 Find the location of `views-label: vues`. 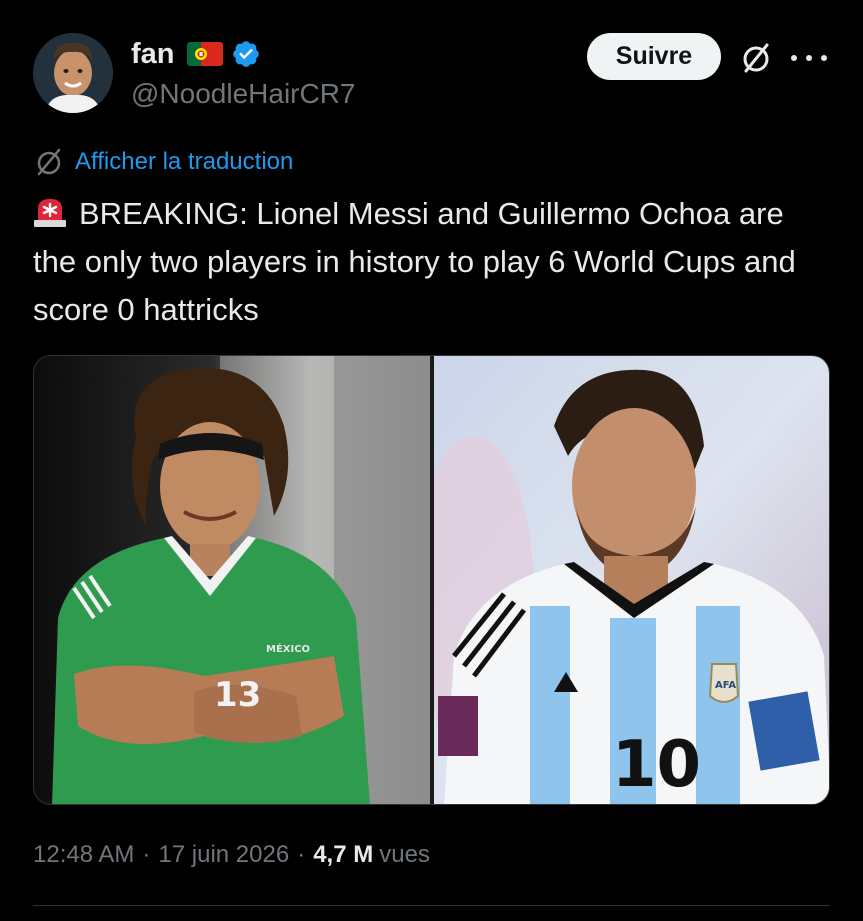

views-label: vues is located at coordinates (404, 854).